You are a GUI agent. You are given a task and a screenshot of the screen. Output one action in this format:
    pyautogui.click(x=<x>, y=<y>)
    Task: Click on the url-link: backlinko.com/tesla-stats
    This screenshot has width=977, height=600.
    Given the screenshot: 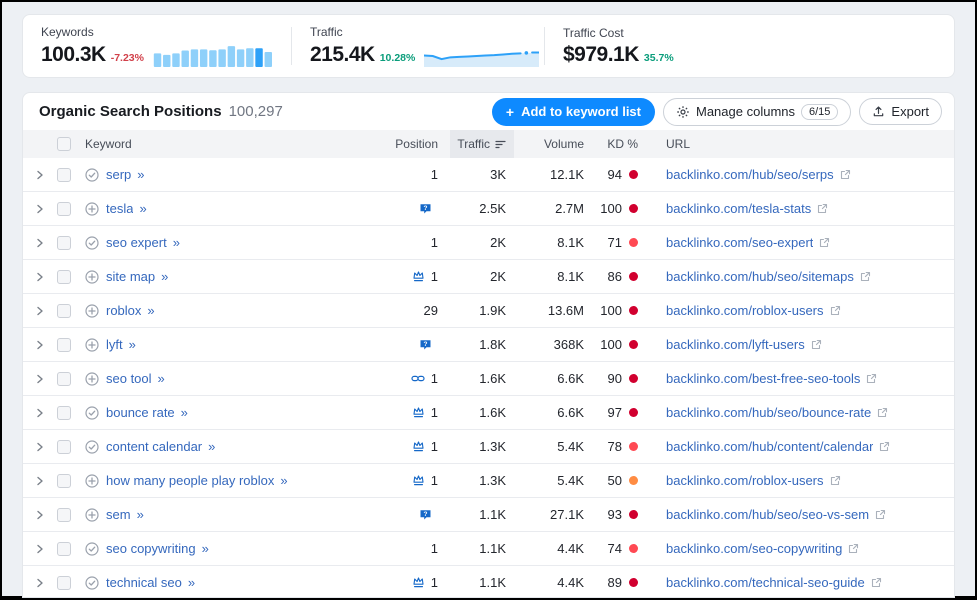 What is the action you would take?
    pyautogui.click(x=738, y=208)
    